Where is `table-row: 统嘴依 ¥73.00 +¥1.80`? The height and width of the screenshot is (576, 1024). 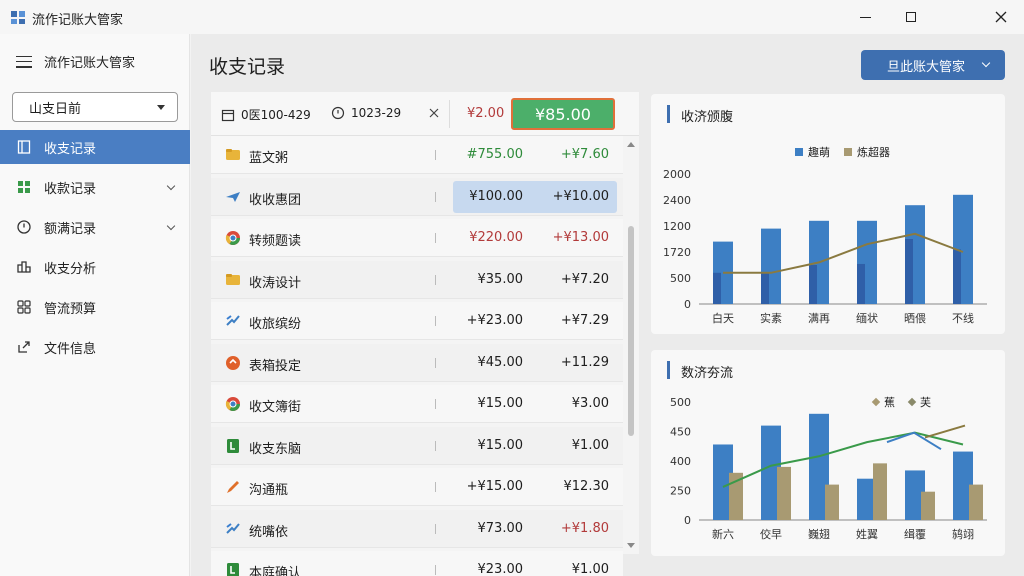 table-row: 统嘴依 ¥73.00 +¥1.80 is located at coordinates (417, 528).